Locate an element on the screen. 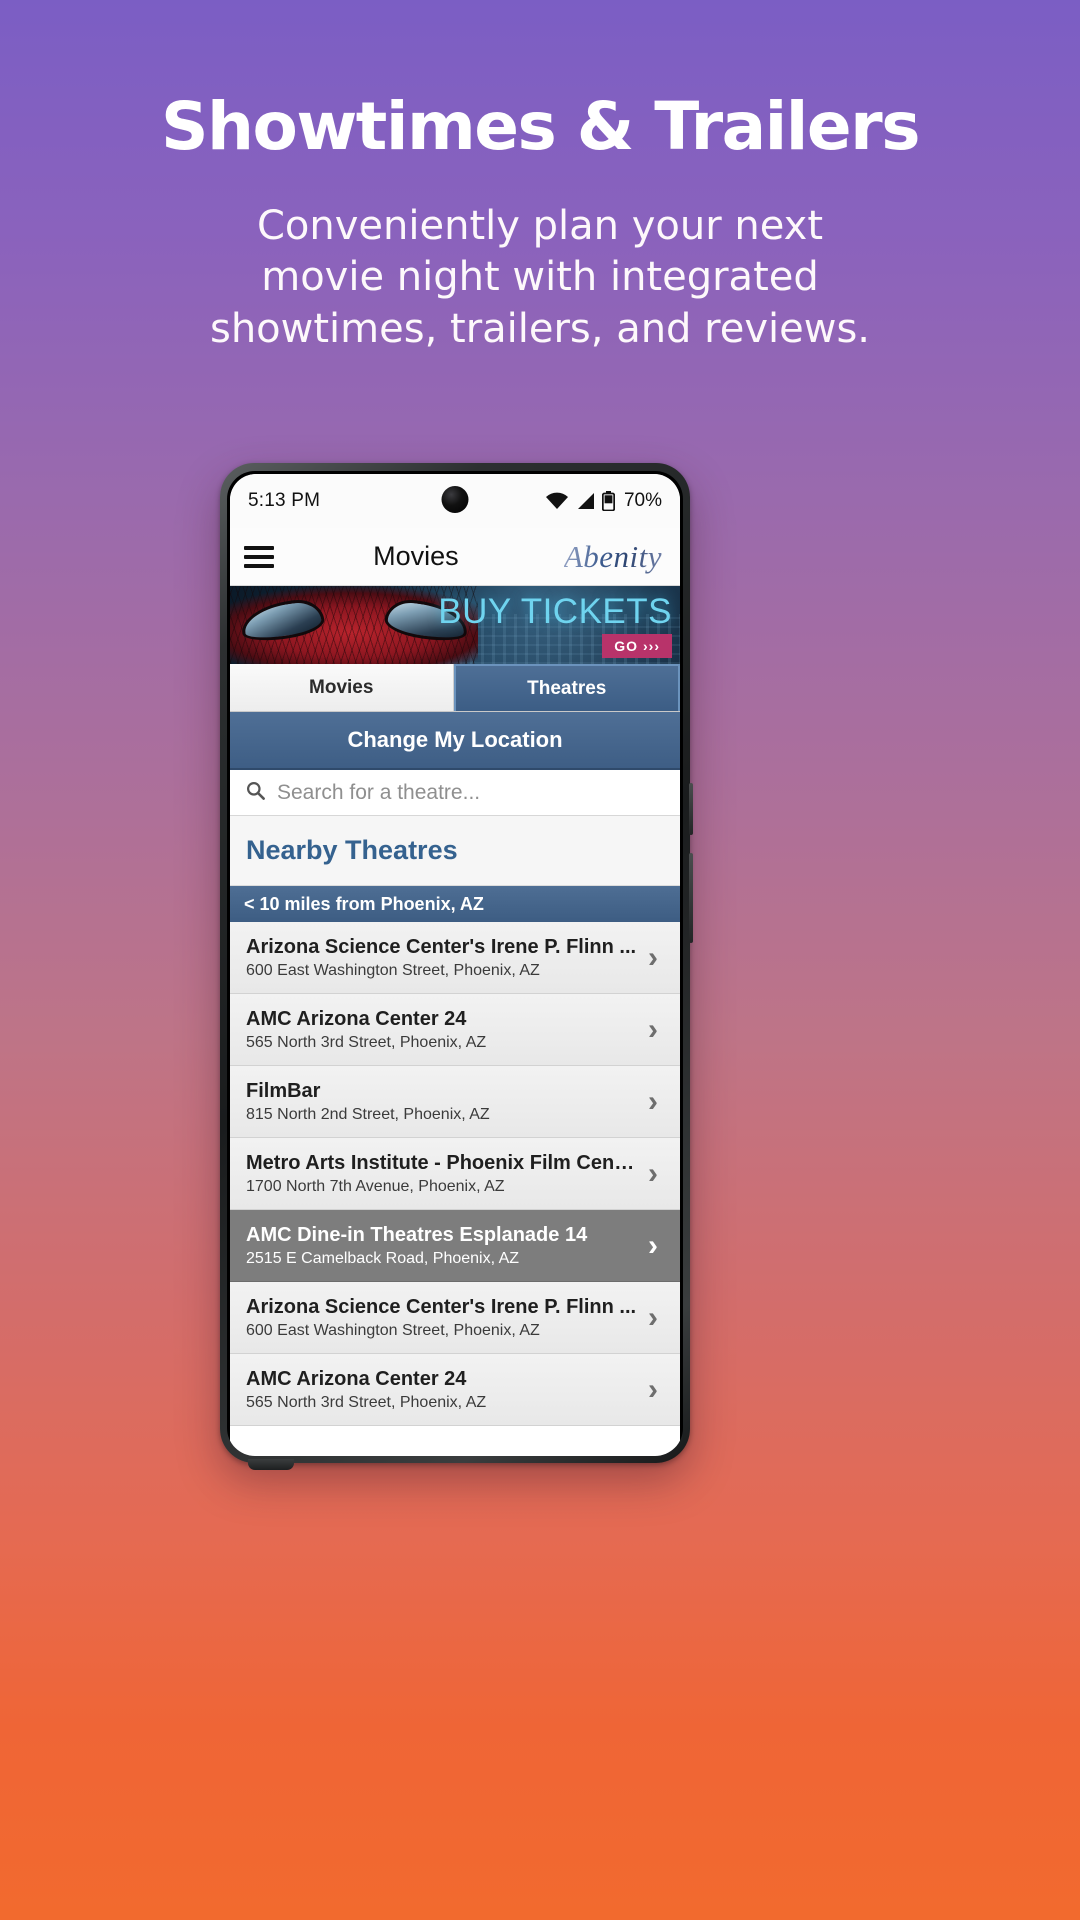  phone-side-button-power is located at coordinates (691, 898).